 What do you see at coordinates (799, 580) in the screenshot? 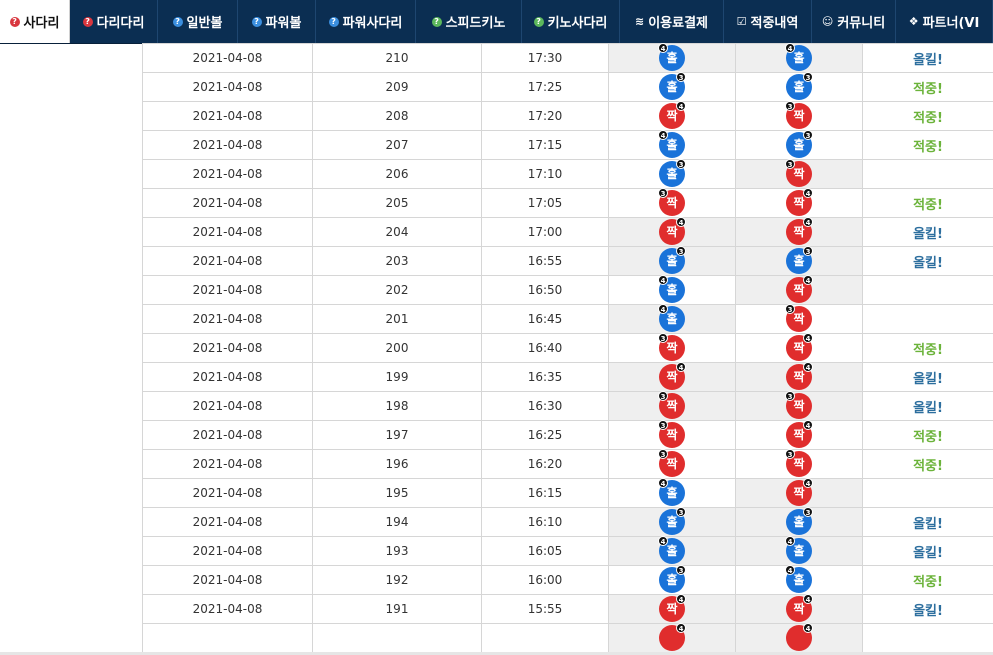
I see `pick-result-cell: 홀4` at bounding box center [799, 580].